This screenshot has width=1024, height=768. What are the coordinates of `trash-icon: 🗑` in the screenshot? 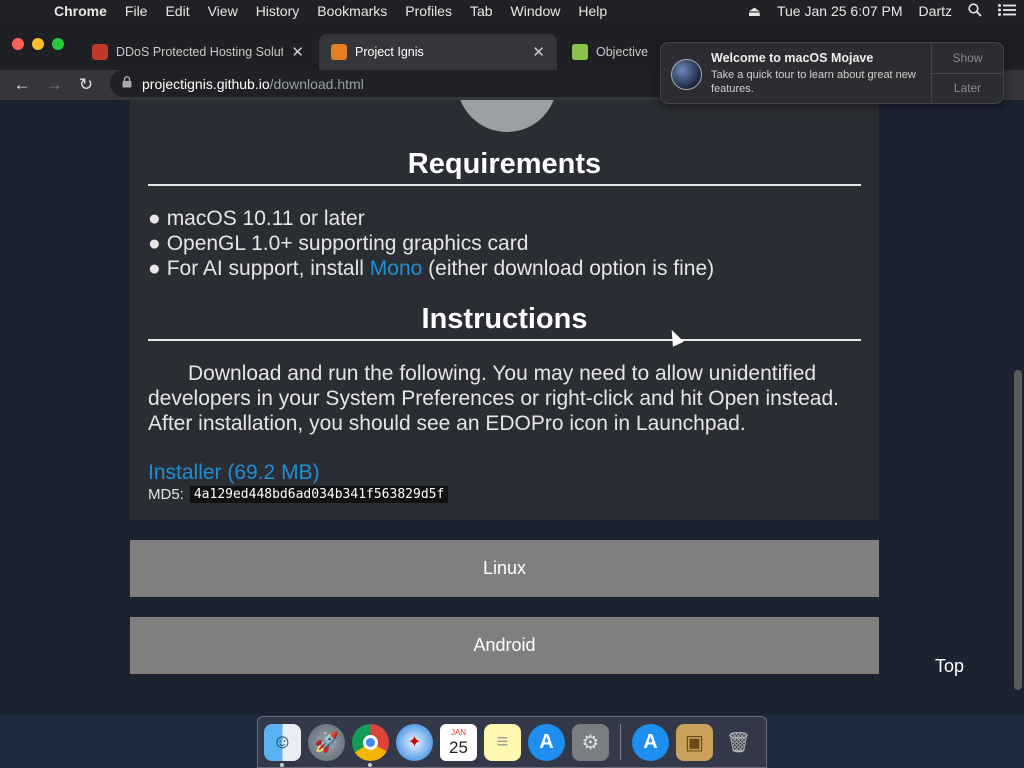 It's located at (738, 742).